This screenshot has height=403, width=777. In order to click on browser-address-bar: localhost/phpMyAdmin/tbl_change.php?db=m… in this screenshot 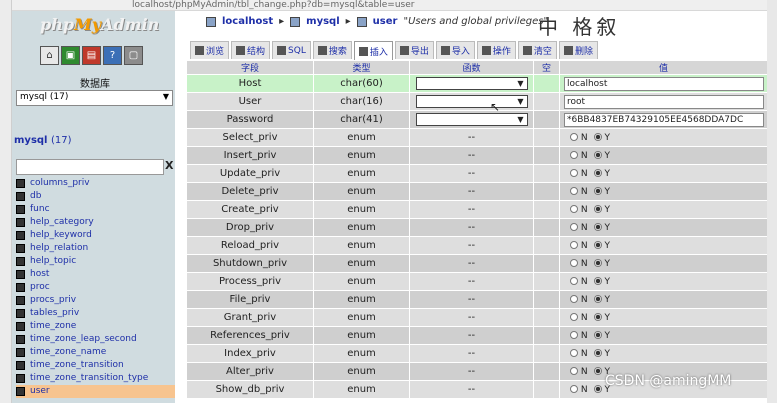, I will do `click(389, 5)`.